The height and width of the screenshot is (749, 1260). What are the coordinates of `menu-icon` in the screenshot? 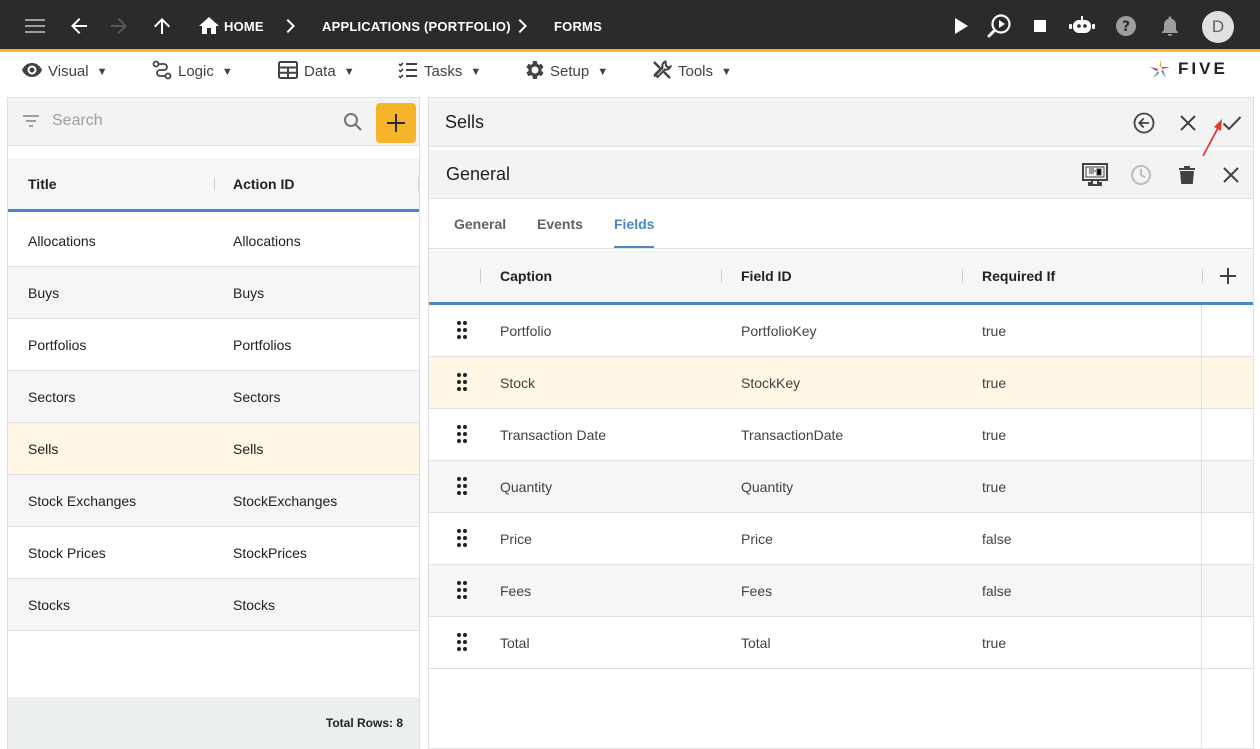 It's located at (35, 26).